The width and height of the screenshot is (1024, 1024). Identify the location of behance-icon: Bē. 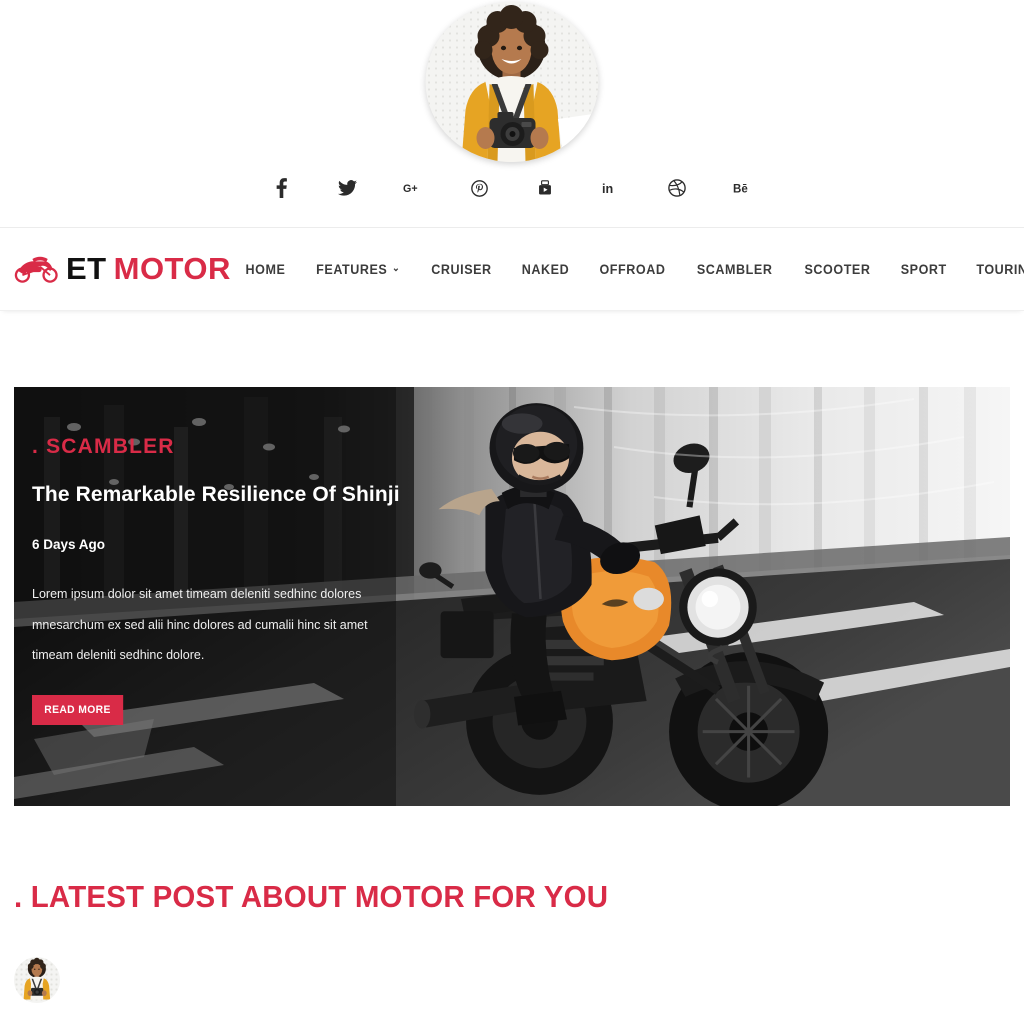
(743, 188).